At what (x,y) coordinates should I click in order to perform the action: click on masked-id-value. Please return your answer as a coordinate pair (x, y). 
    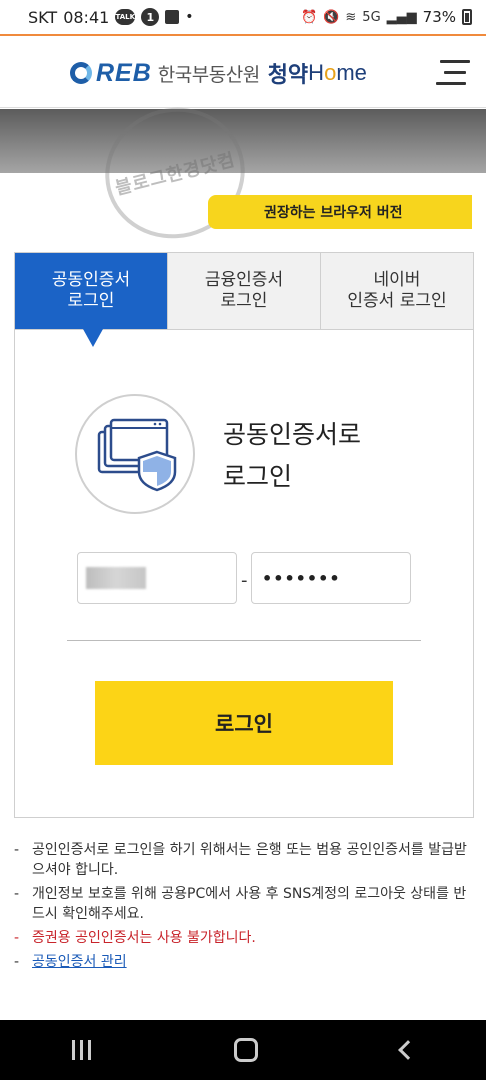
    Looking at the image, I should click on (116, 578).